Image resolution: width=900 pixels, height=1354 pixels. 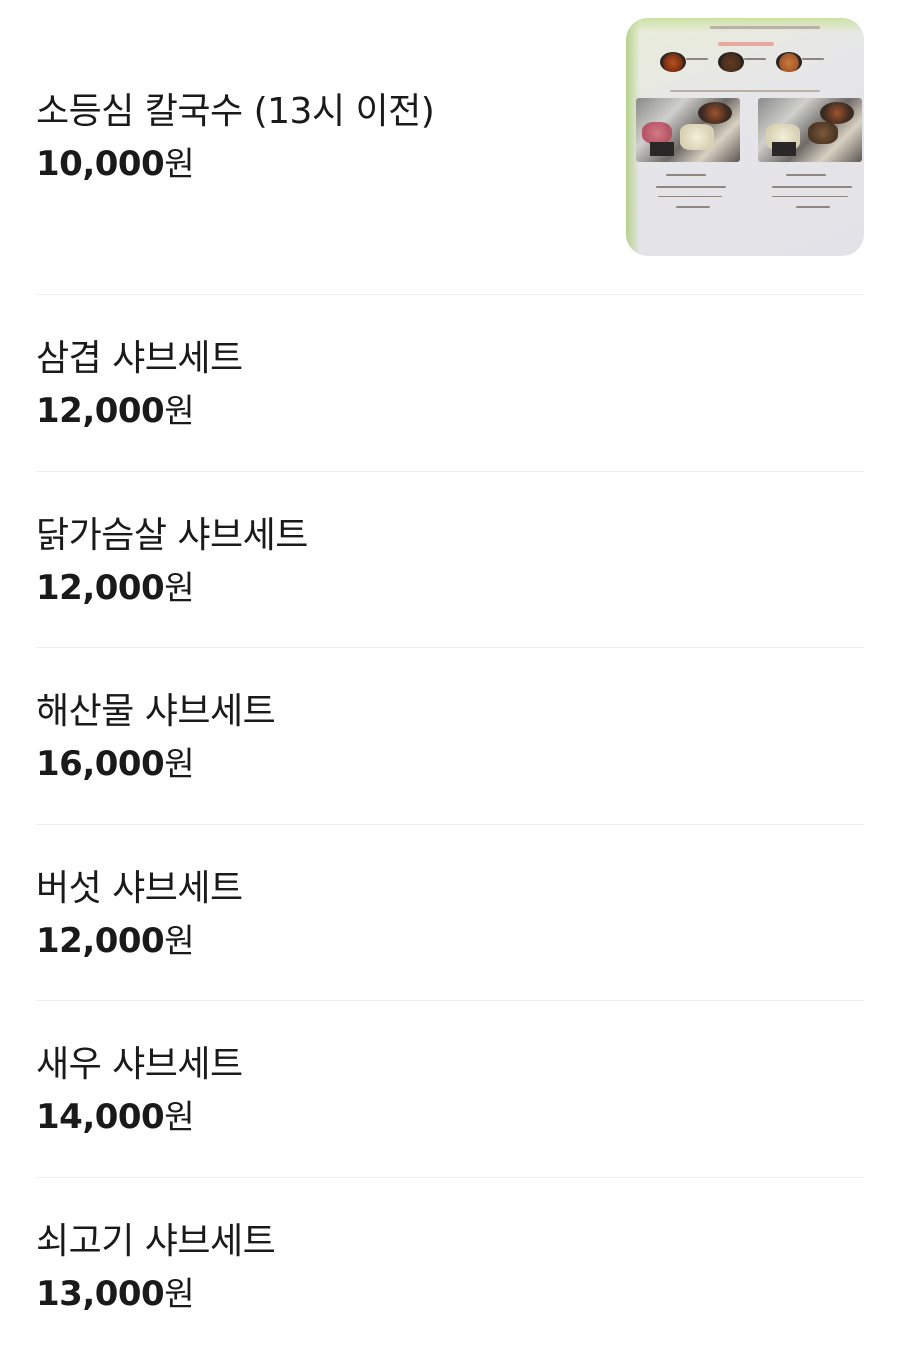 What do you see at coordinates (235, 138) in the screenshot?
I see `menu-item-text: 소등심 칼국수 (13시 이전) 10,000원` at bounding box center [235, 138].